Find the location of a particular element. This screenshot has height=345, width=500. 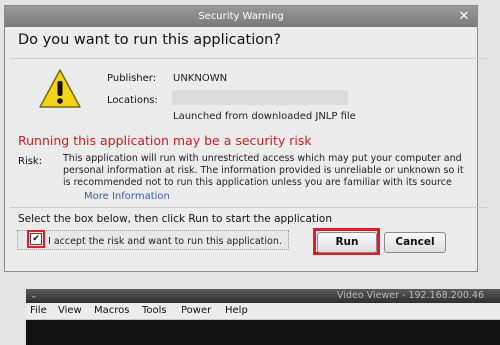

risk-label: Risk: is located at coordinates (30, 161).